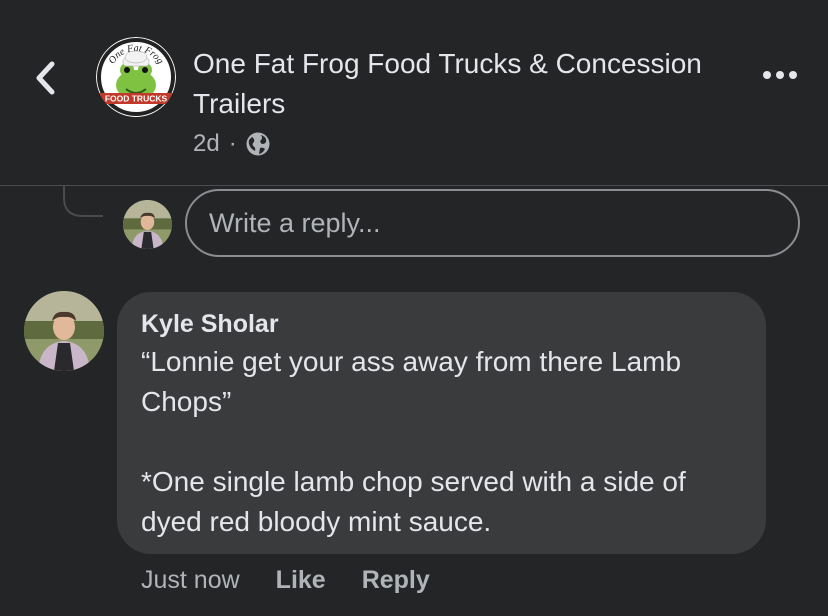 This screenshot has width=828, height=616. Describe the element at coordinates (301, 580) in the screenshot. I see `like-button: Like` at that location.